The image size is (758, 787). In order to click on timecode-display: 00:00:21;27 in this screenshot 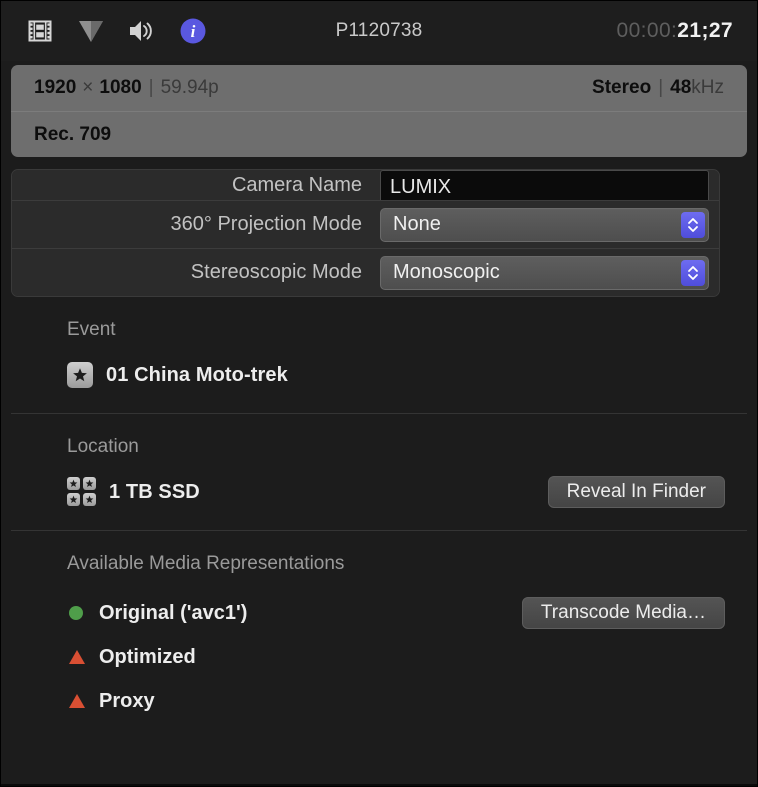, I will do `click(674, 31)`.